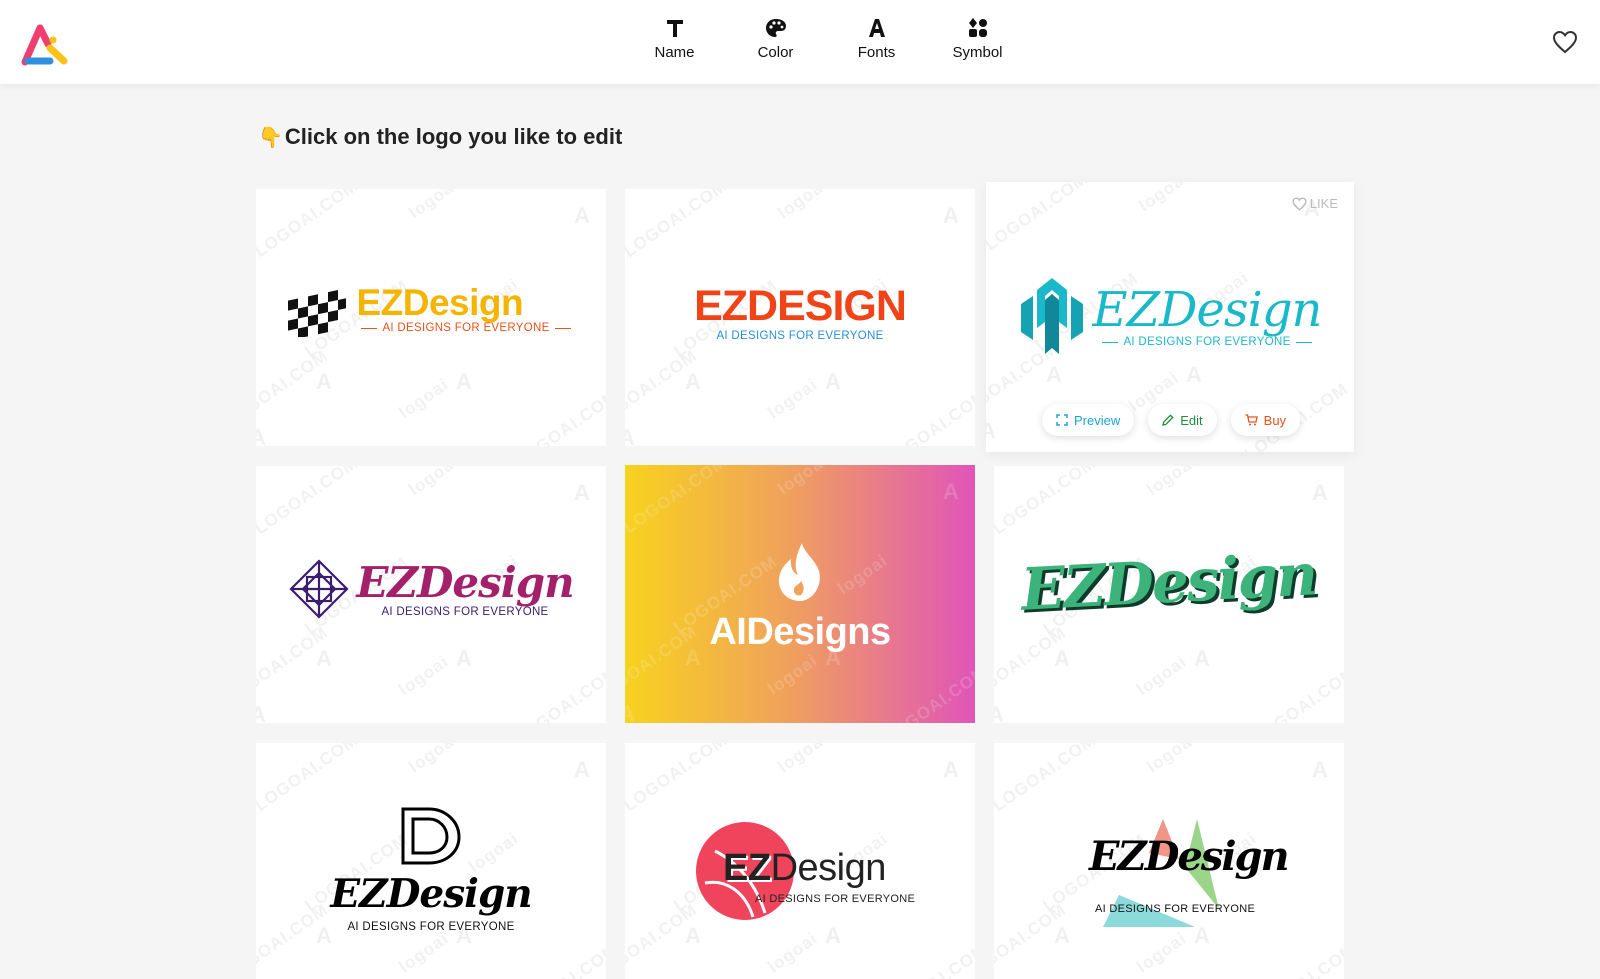  I want to click on font-a-icon, so click(877, 28).